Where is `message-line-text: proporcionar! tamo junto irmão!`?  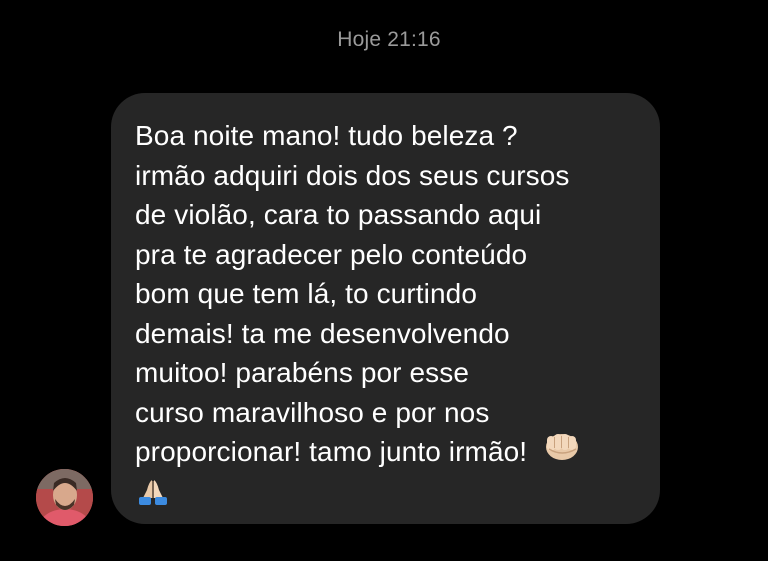 message-line-text: proporcionar! tamo junto irmão! is located at coordinates (331, 451).